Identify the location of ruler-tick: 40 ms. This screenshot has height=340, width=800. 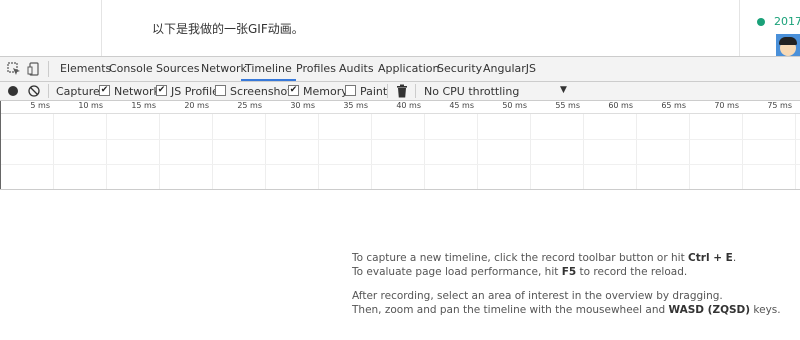
(408, 105).